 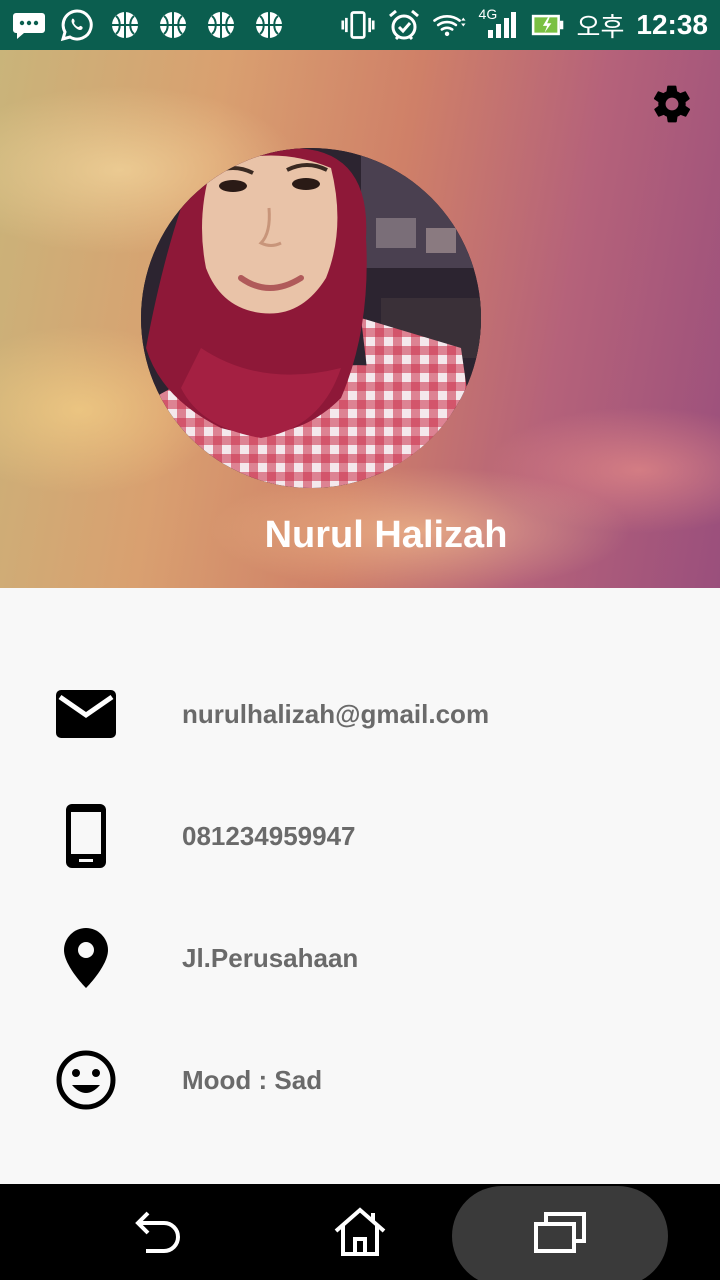 I want to click on messenger-icon, so click(x=29, y=25).